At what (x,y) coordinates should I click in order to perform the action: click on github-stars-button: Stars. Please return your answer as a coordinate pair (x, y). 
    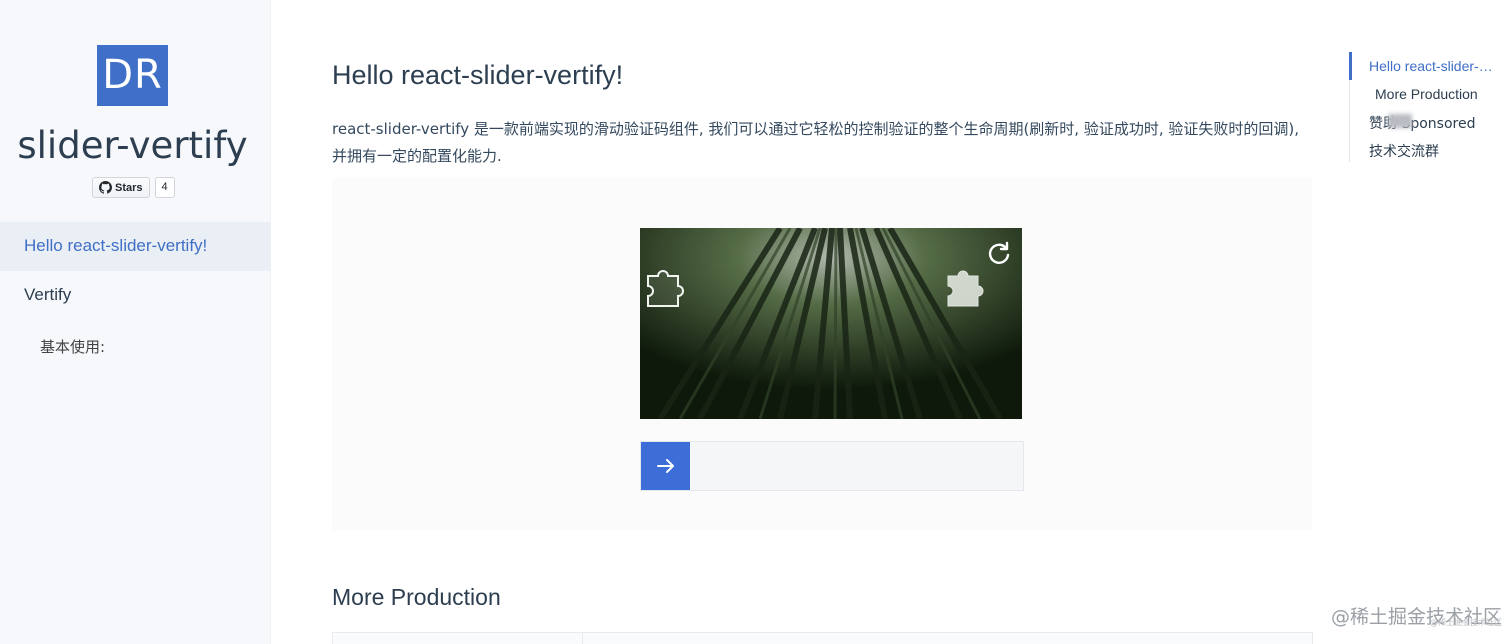
    Looking at the image, I should click on (121, 187).